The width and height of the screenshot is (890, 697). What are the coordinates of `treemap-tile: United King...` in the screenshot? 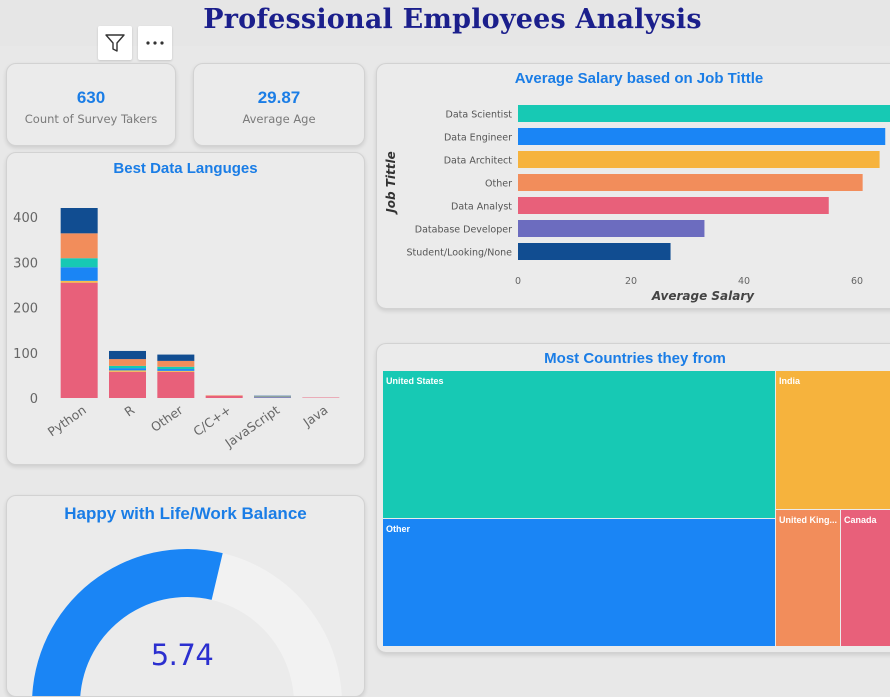 It's located at (808, 578).